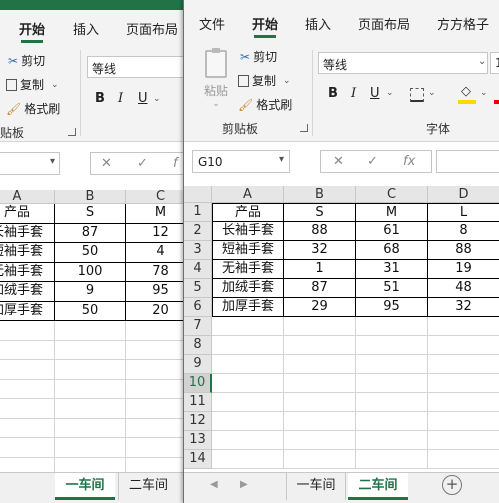  I want to click on front-table-cell: 87, so click(320, 288).